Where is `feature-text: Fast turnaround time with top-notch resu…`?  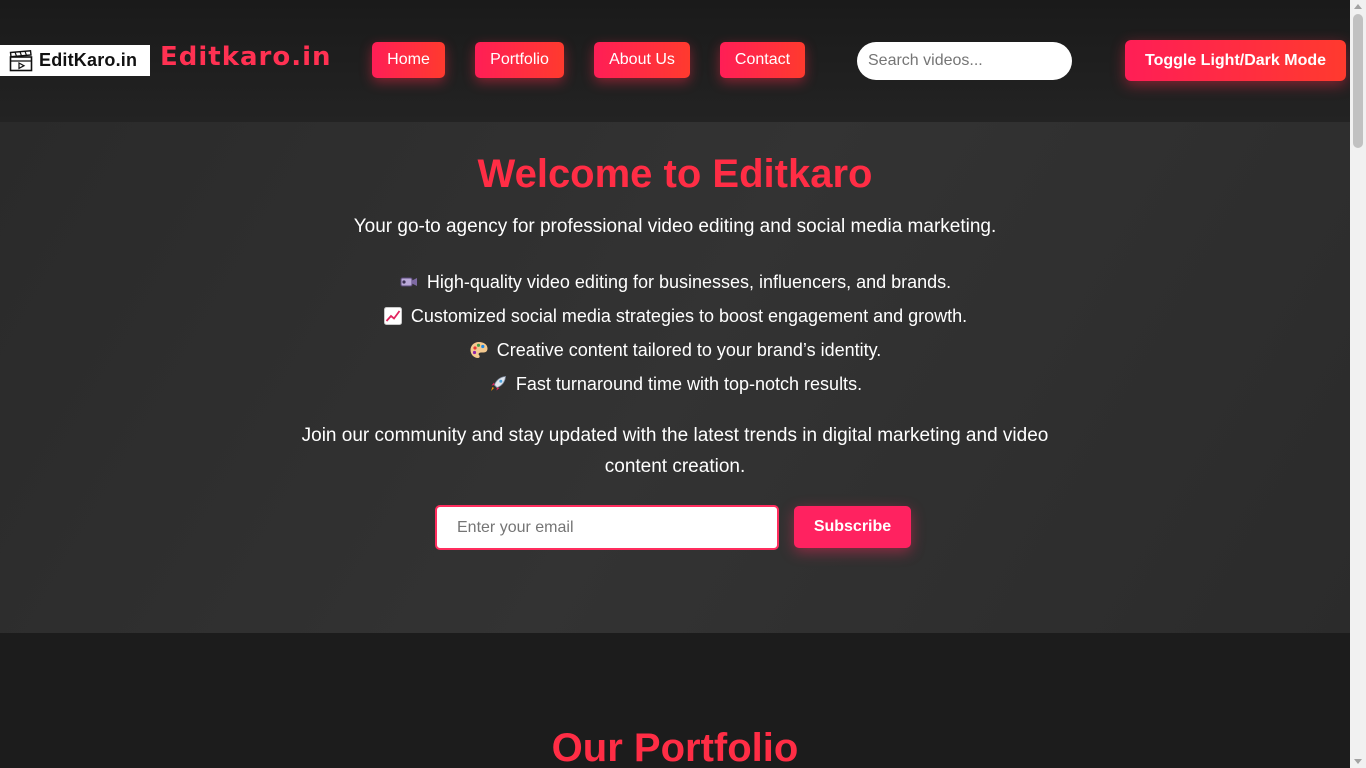 feature-text: Fast turnaround time with top-notch resu… is located at coordinates (689, 383).